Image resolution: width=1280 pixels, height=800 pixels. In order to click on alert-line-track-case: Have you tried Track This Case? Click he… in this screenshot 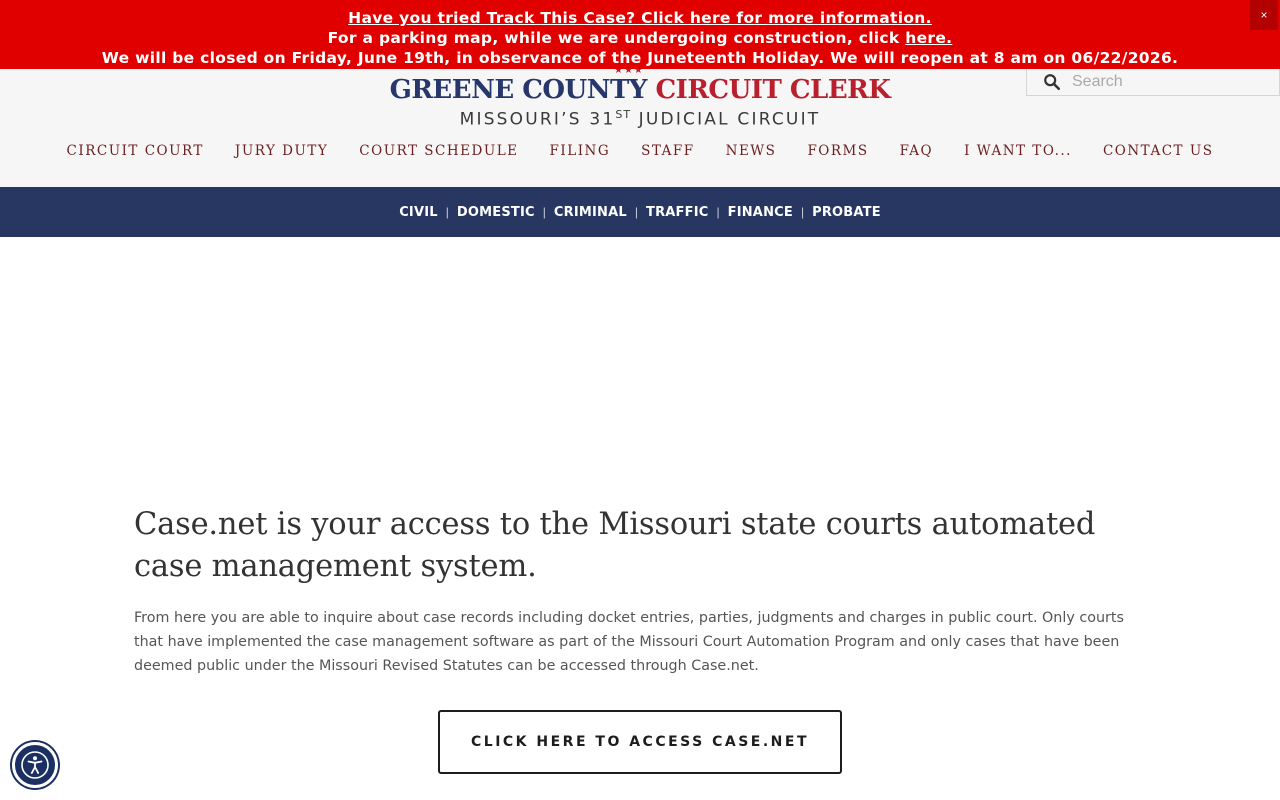, I will do `click(640, 14)`.